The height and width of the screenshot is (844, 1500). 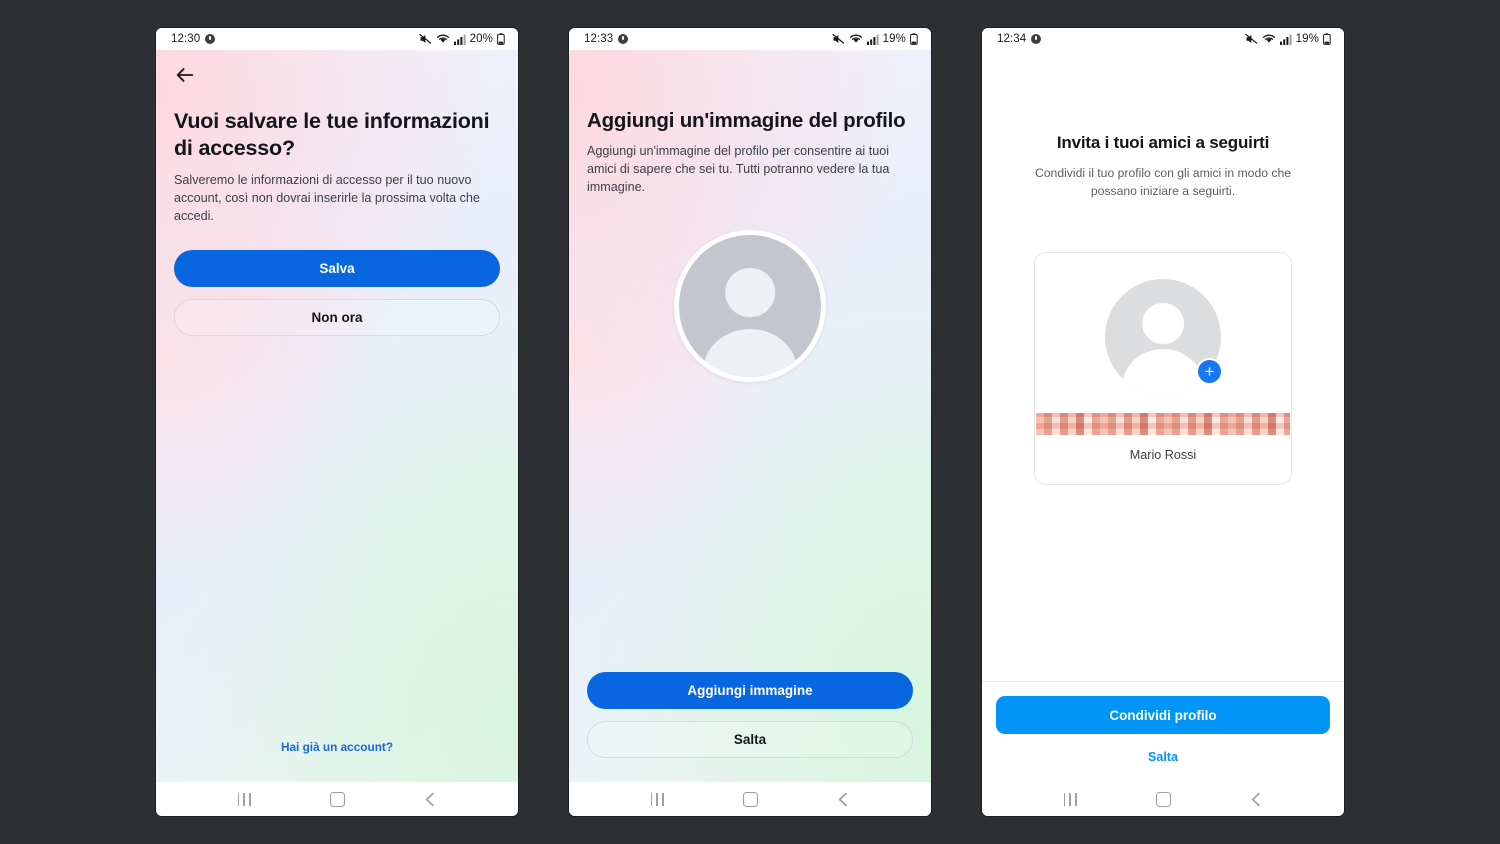 I want to click on status-bar: 12:34 19%, so click(x=1163, y=39).